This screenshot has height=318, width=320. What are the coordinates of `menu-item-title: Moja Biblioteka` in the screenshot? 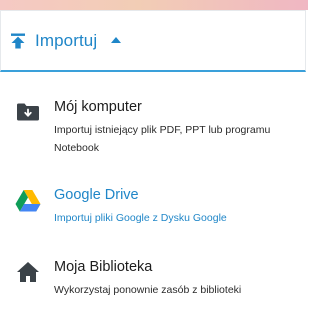 It's located at (103, 267).